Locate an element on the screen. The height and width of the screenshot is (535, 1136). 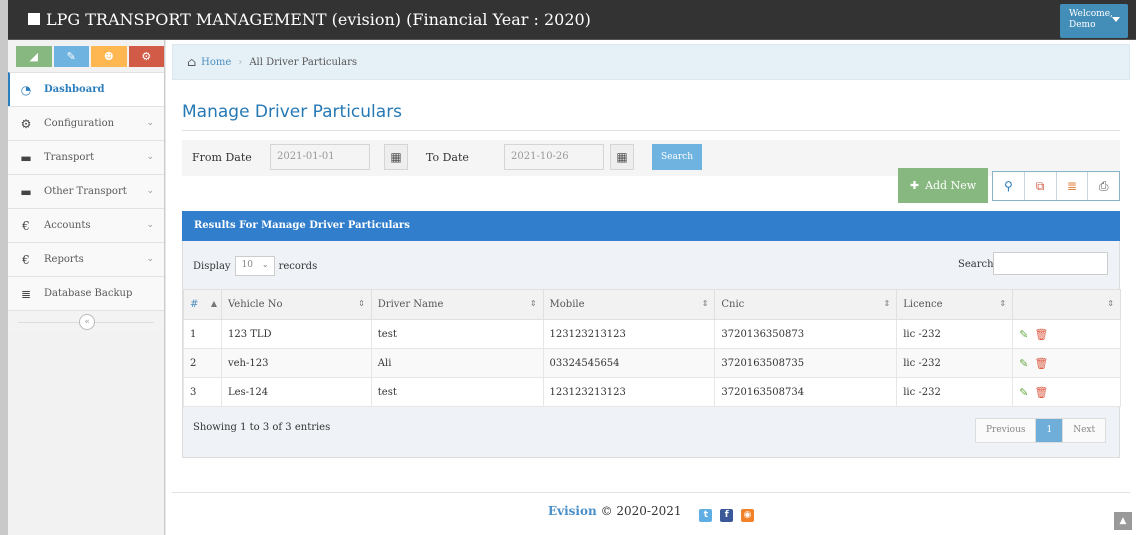
col-header-index: # ▲ is located at coordinates (202, 304).